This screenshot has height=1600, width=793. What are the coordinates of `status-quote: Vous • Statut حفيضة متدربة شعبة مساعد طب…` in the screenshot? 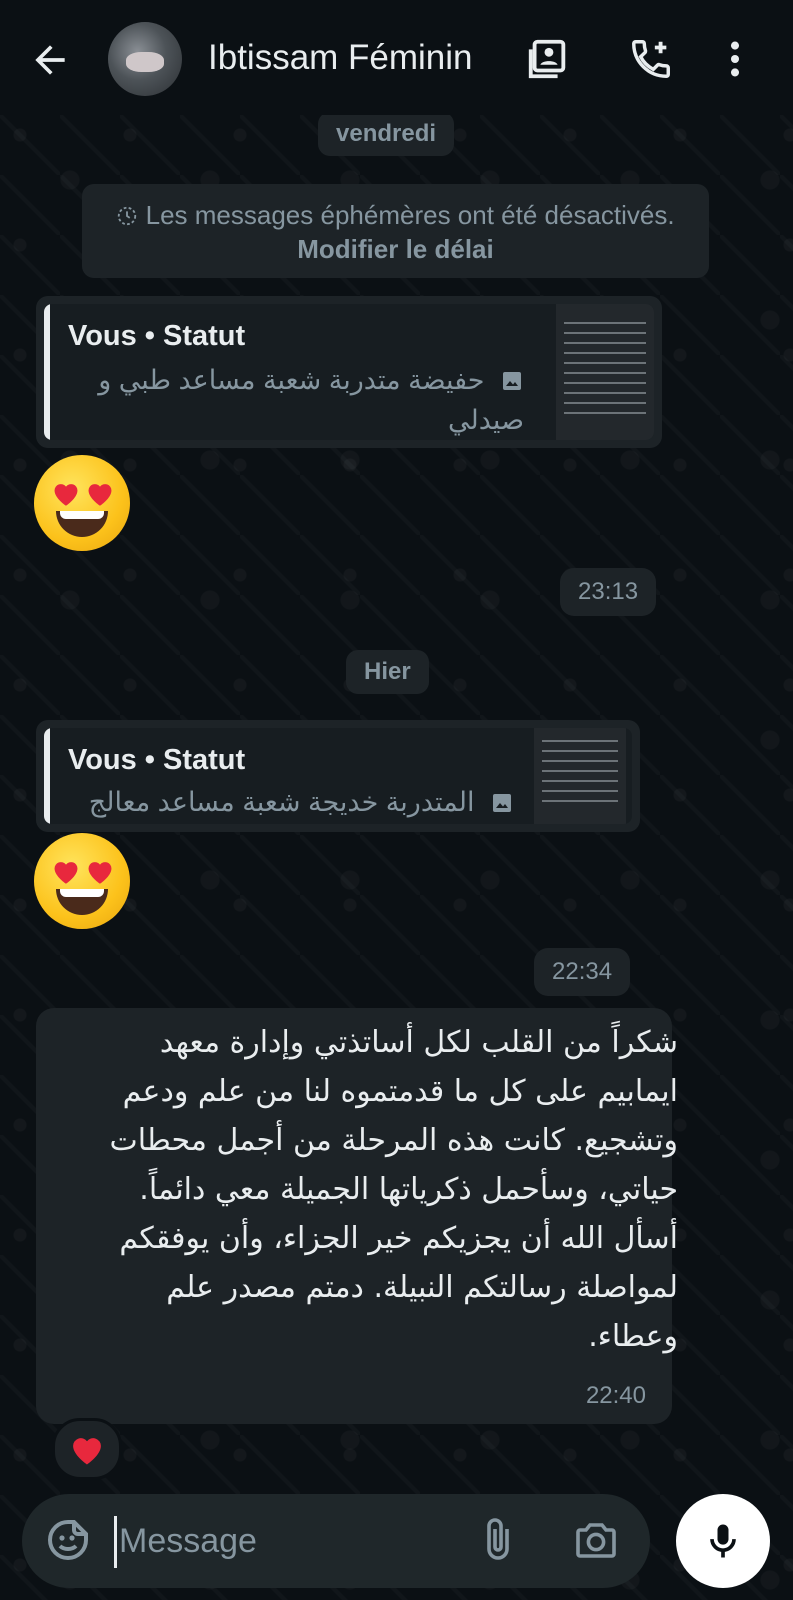 It's located at (349, 372).